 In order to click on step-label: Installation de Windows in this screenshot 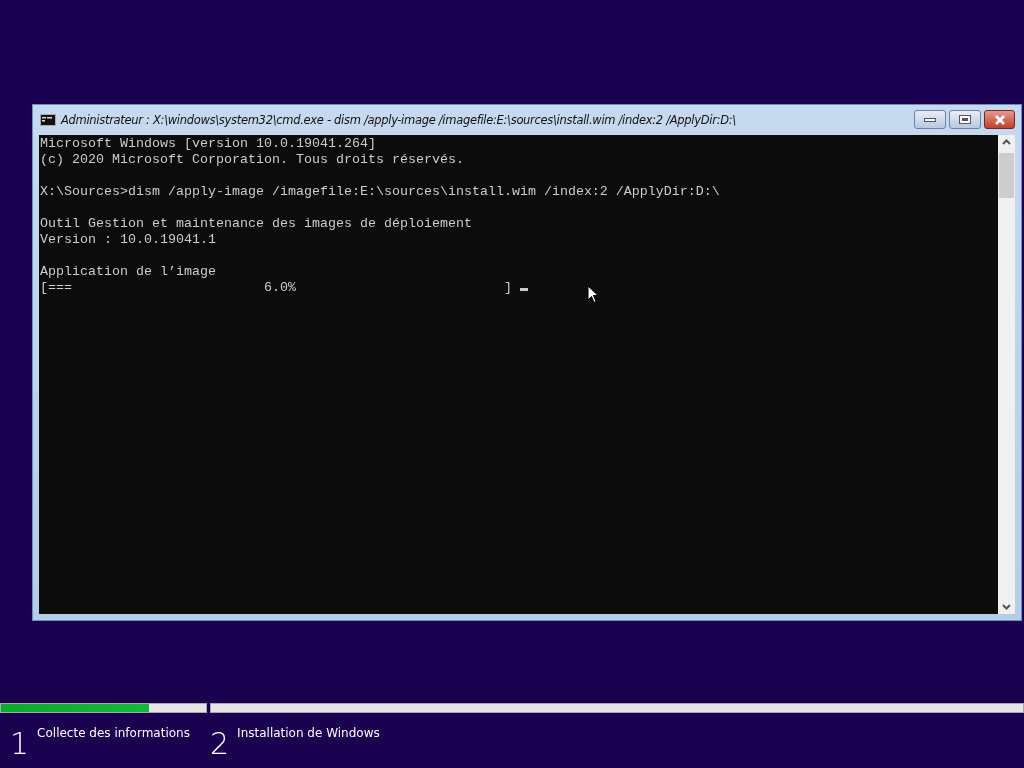, I will do `click(308, 734)`.